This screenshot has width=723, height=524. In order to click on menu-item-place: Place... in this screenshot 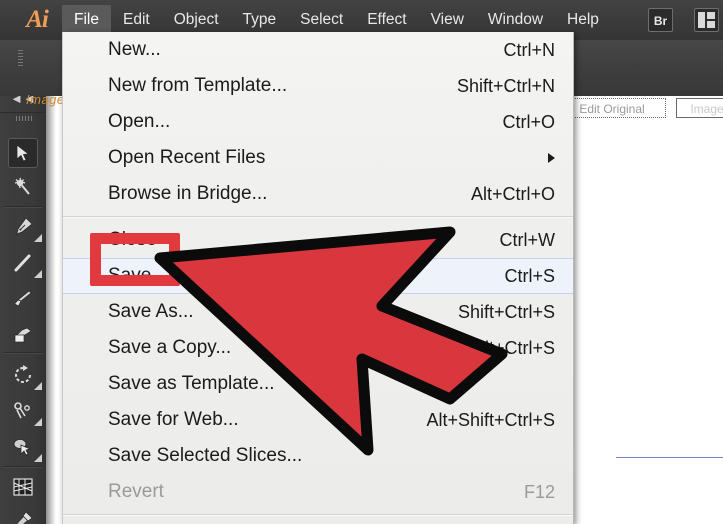, I will do `click(318, 522)`.